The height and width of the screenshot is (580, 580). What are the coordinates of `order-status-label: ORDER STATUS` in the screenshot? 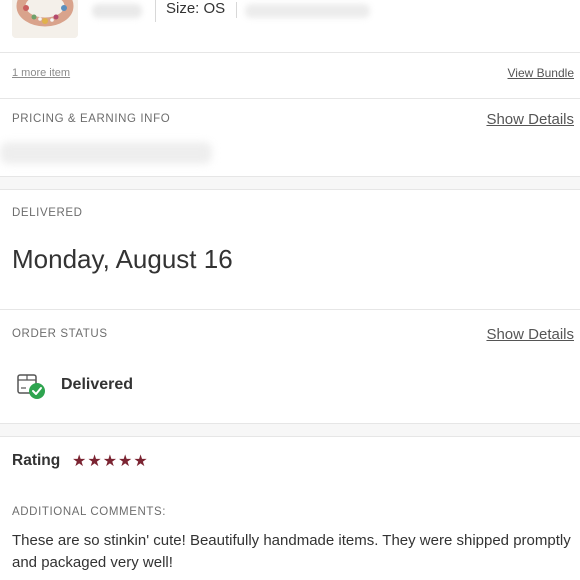 It's located at (60, 334).